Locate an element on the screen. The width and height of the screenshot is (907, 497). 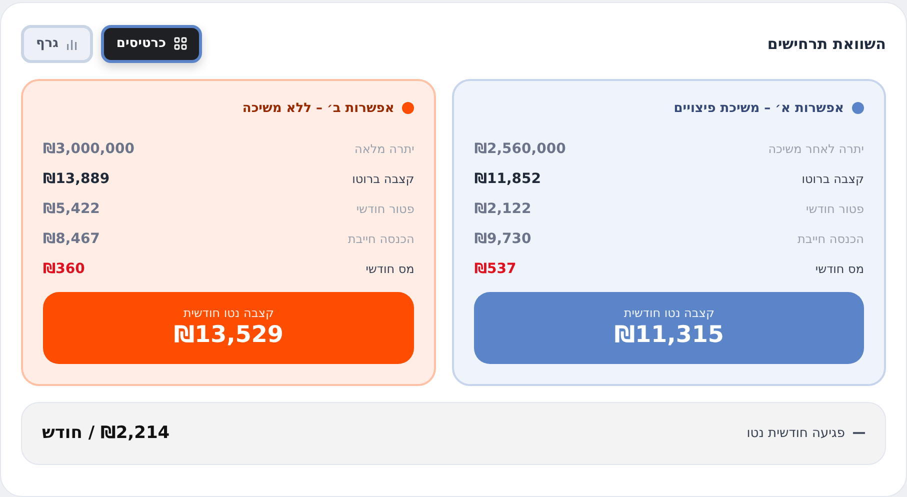
dash-icon is located at coordinates (859, 433).